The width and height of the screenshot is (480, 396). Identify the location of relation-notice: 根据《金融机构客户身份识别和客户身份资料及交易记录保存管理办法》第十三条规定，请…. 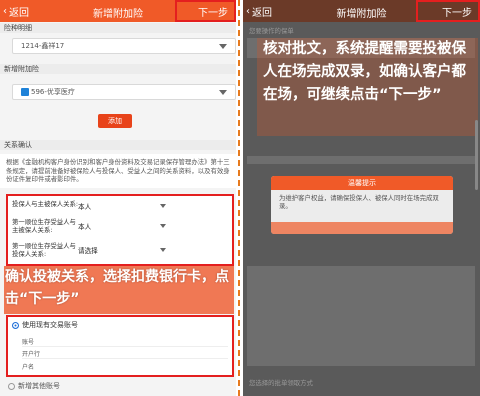
(118, 171).